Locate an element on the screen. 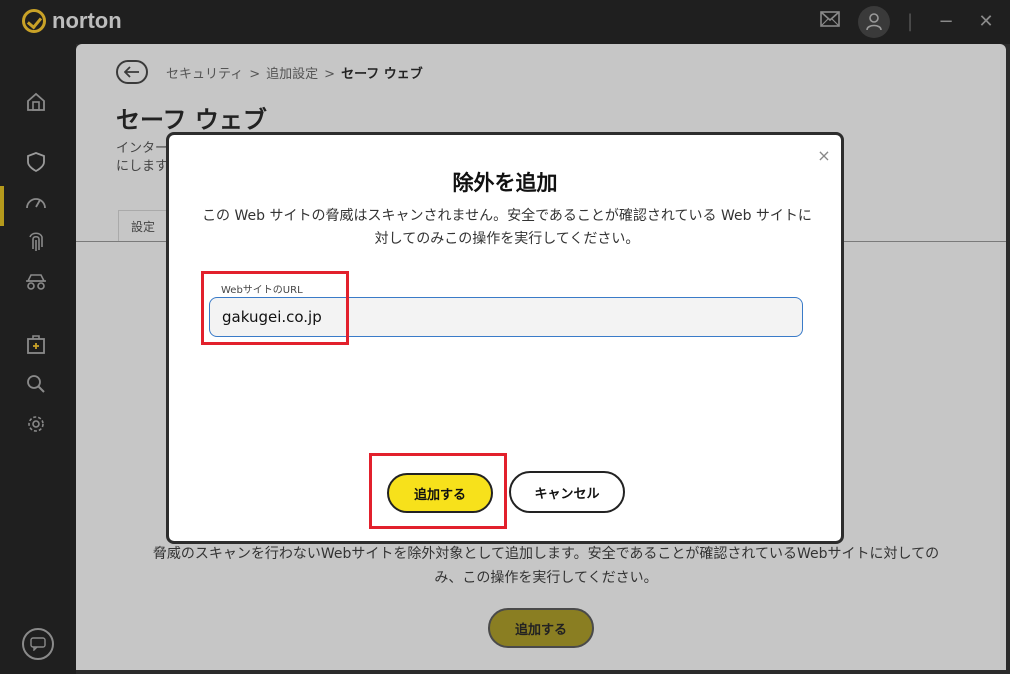 This screenshot has width=1010, height=674. page-description-line: インター is located at coordinates (141, 148).